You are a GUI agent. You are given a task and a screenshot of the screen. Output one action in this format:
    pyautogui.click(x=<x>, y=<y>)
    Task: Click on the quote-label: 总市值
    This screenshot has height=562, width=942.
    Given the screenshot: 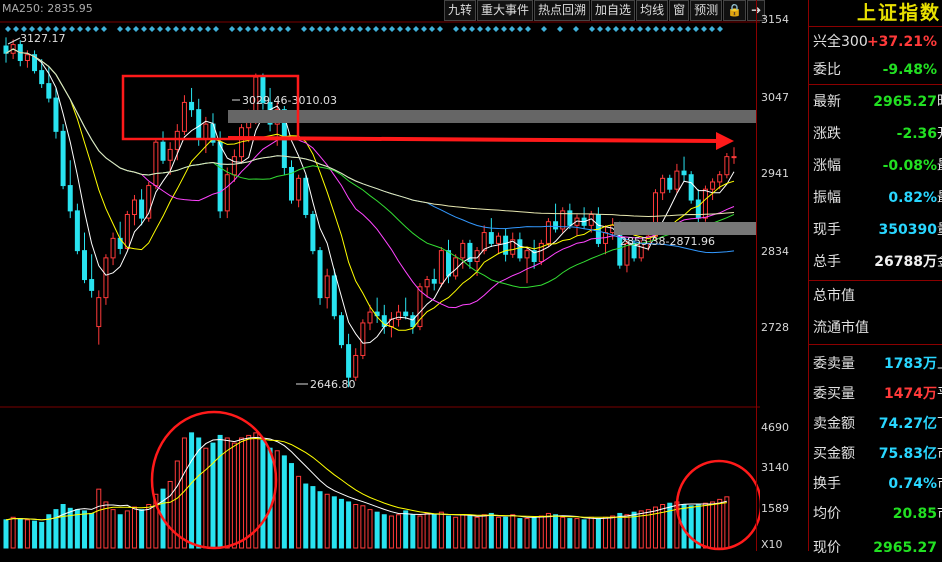 What is the action you would take?
    pyautogui.click(x=834, y=296)
    